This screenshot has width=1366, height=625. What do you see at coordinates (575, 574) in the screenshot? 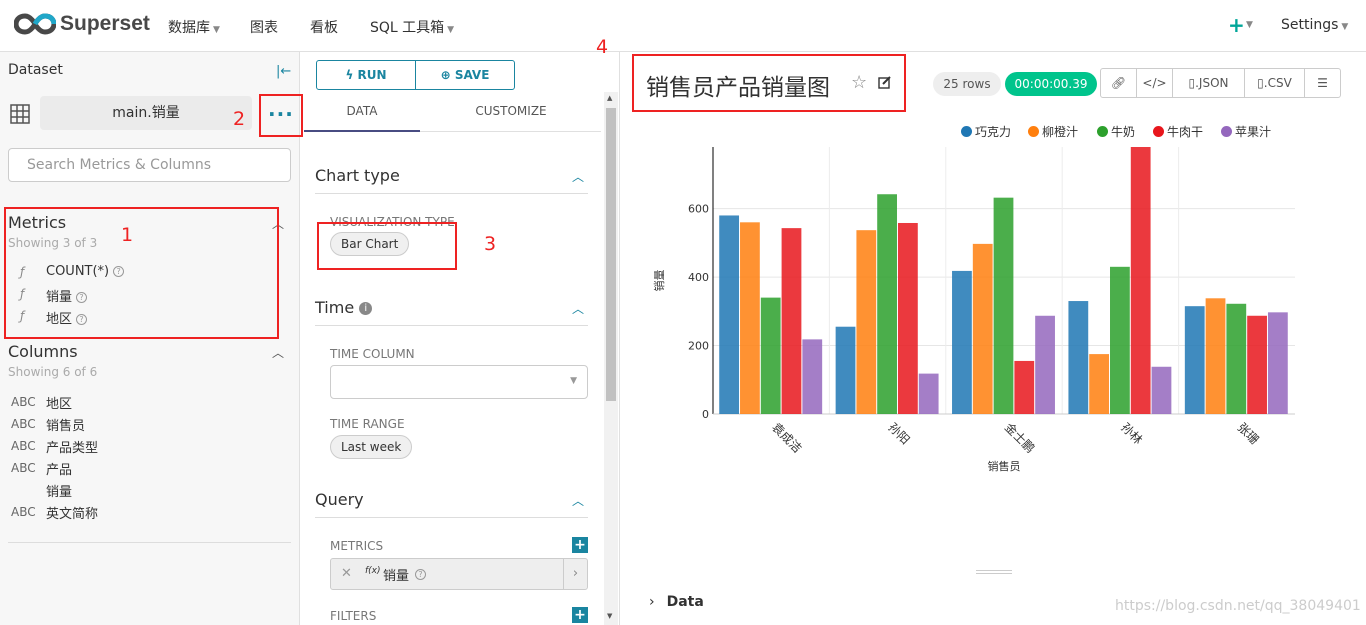
I see `chevron-right-icon: ›` at bounding box center [575, 574].